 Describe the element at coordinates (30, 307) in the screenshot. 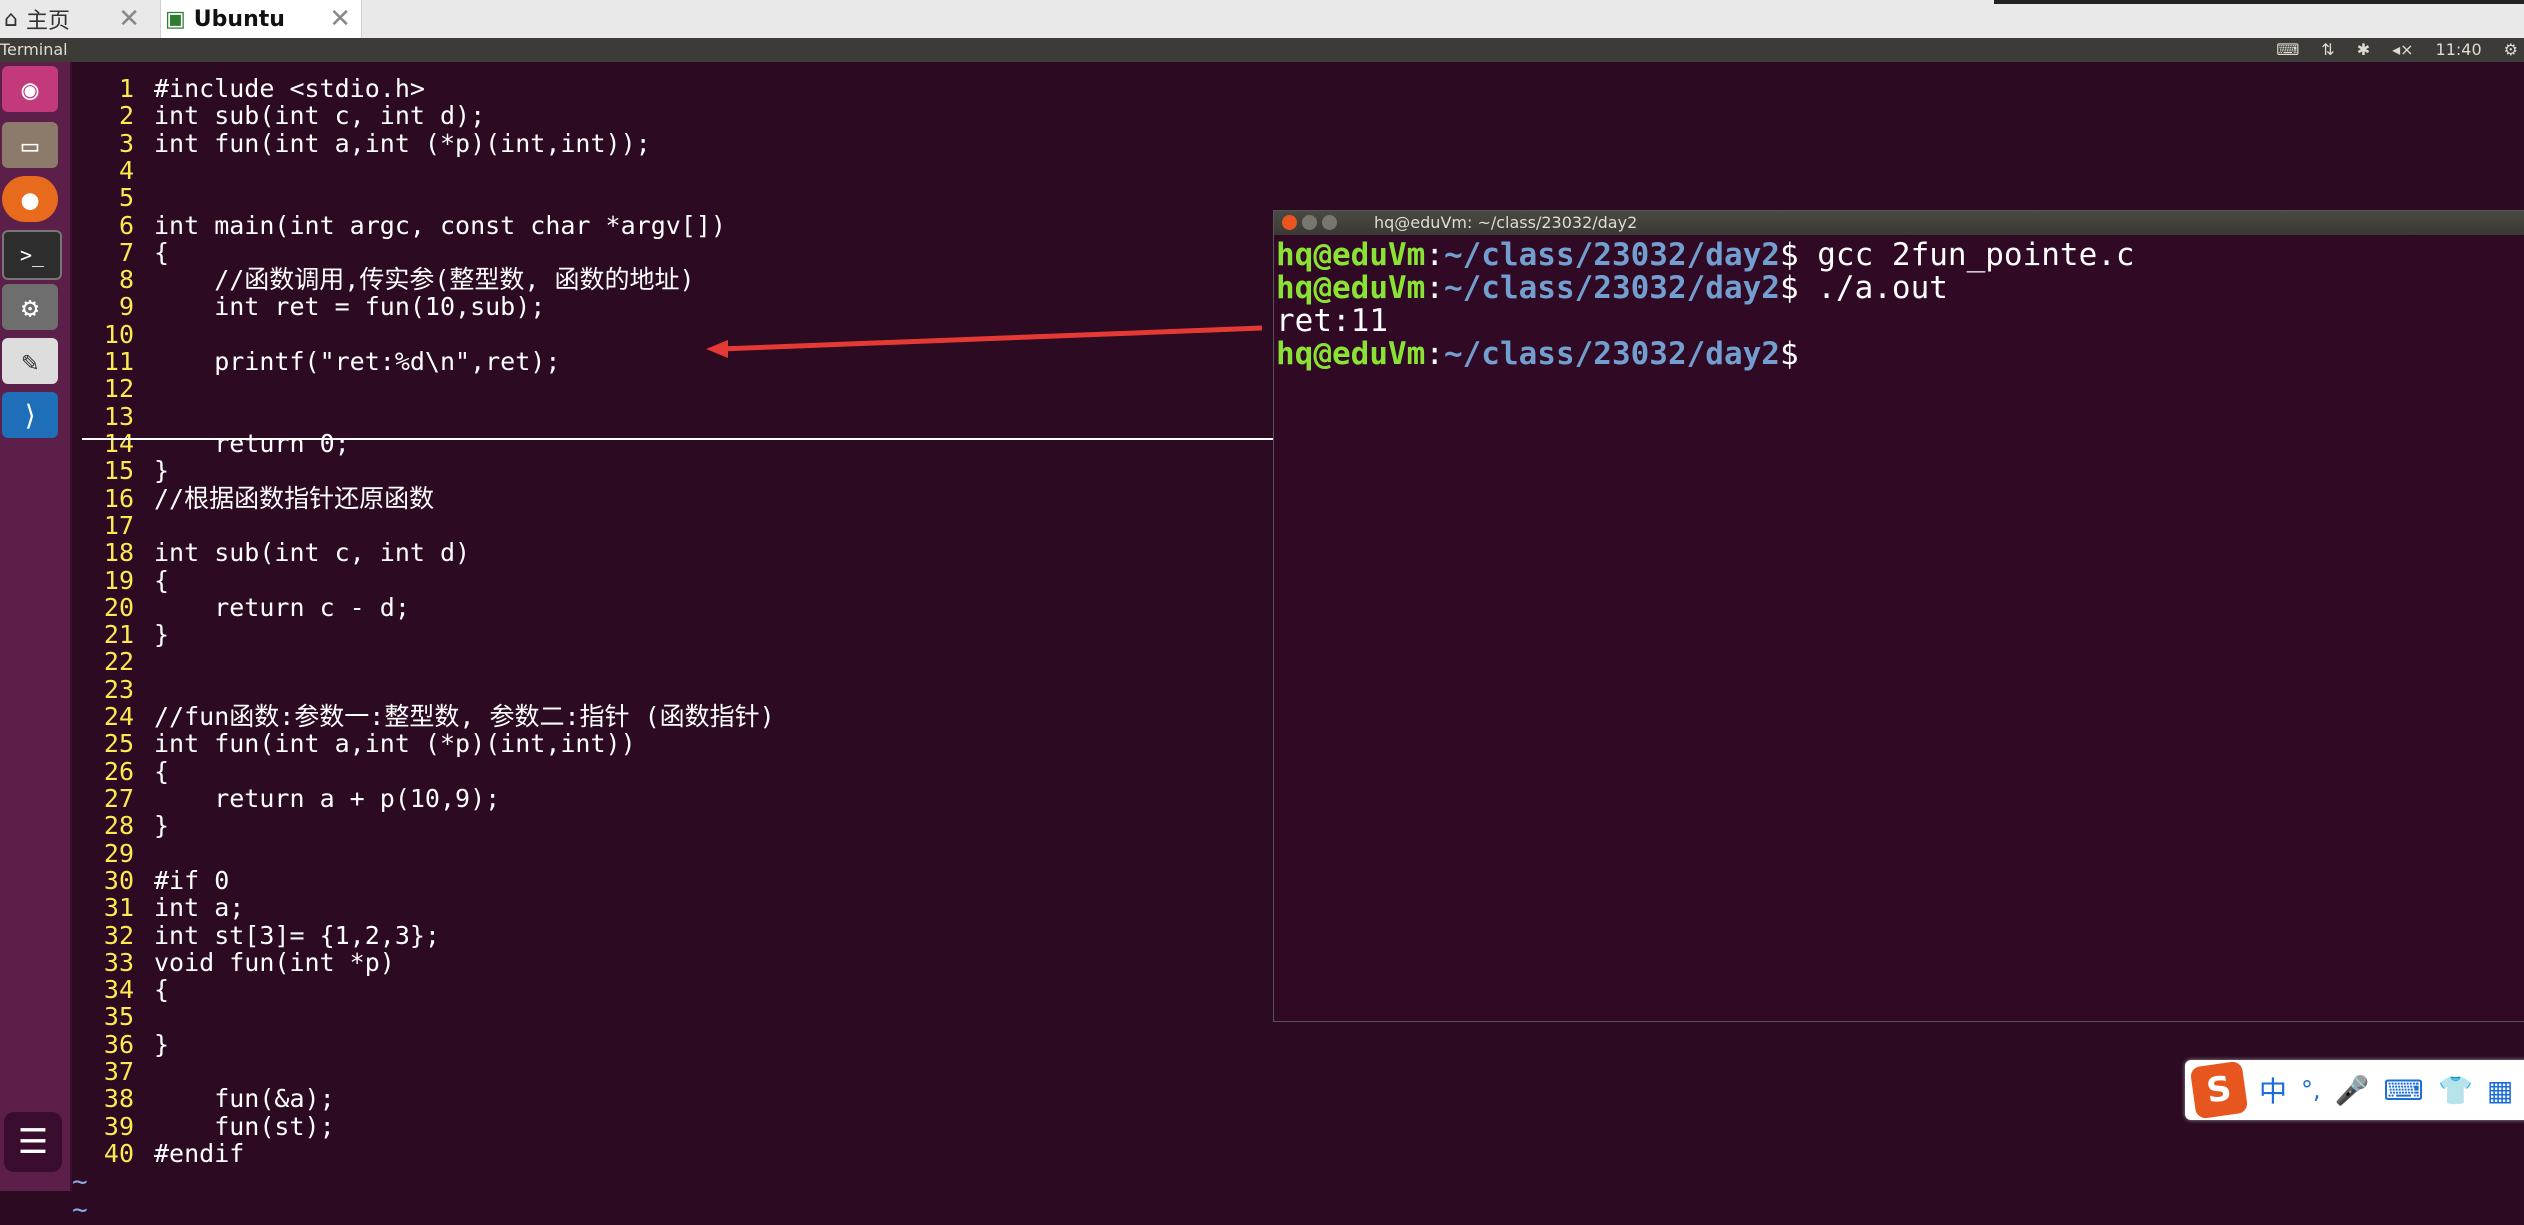

I see `settings-icon: ⚙` at that location.